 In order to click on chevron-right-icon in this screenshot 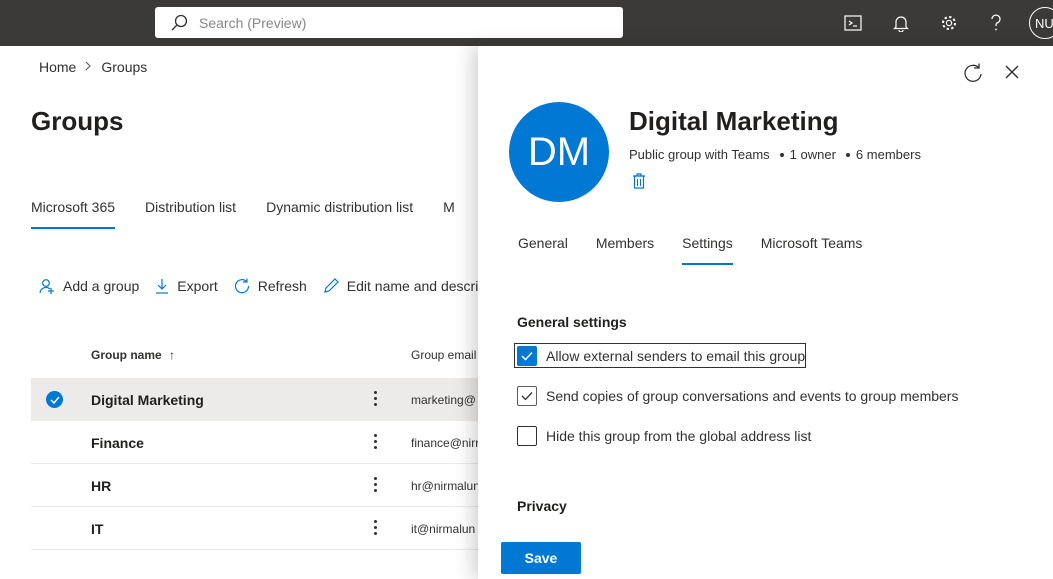, I will do `click(88, 67)`.